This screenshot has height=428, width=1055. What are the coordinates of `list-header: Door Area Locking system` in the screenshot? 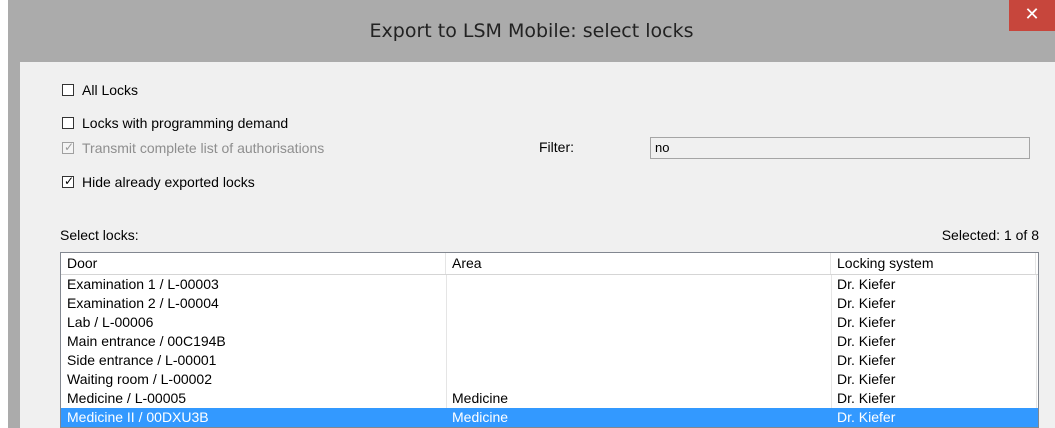 It's located at (549, 264).